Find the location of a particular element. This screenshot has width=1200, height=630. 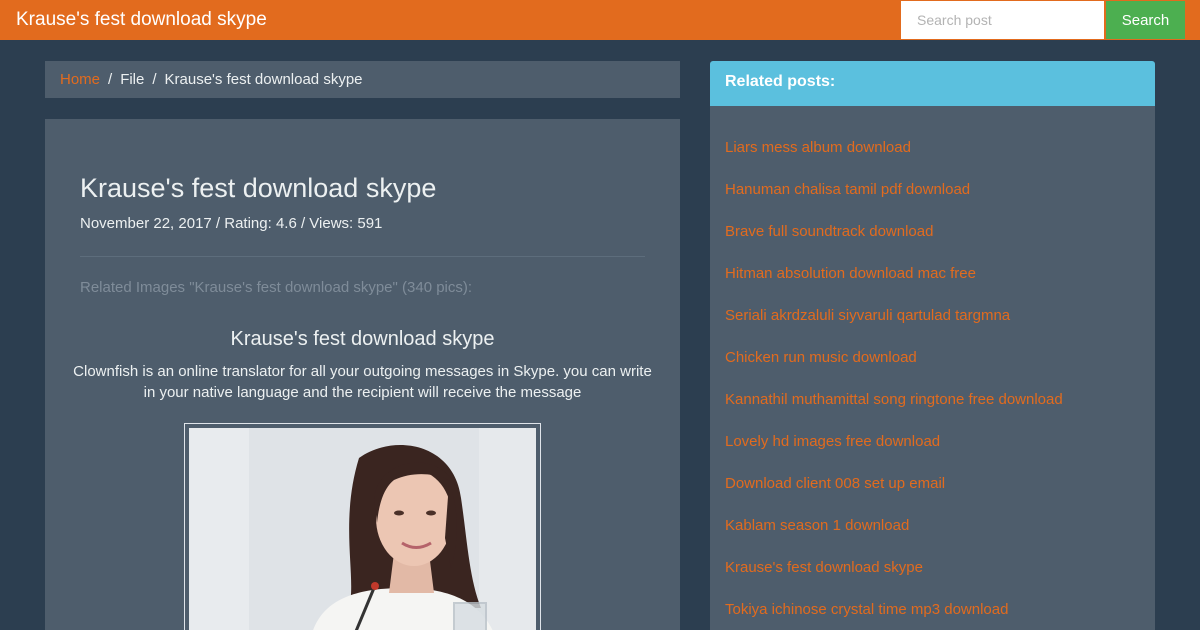

breadcrumb-current: Krause's fest download skype is located at coordinates (263, 79).